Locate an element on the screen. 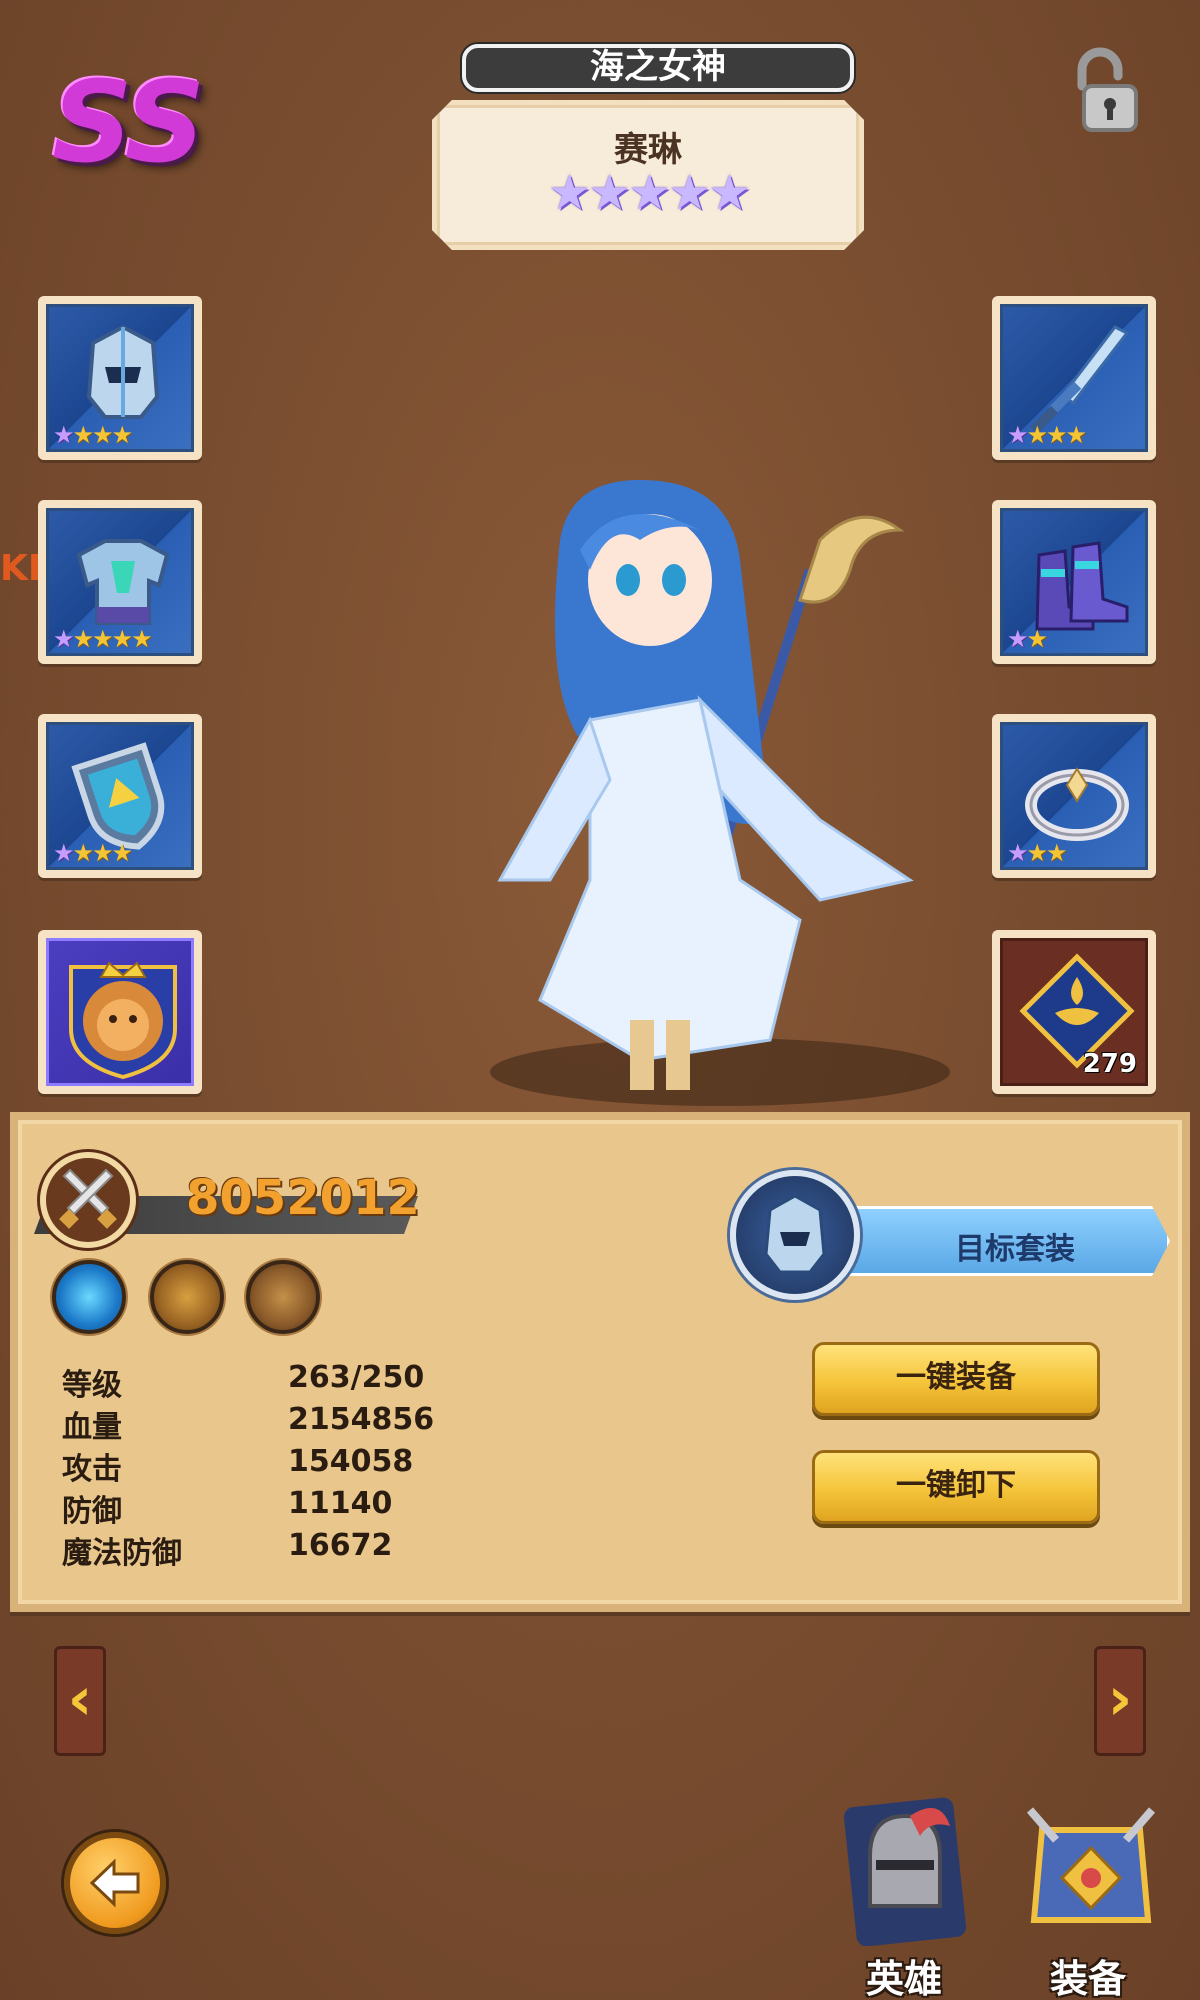  slot-stars: ★ ★ ★ ★ ★ is located at coordinates (103, 639).